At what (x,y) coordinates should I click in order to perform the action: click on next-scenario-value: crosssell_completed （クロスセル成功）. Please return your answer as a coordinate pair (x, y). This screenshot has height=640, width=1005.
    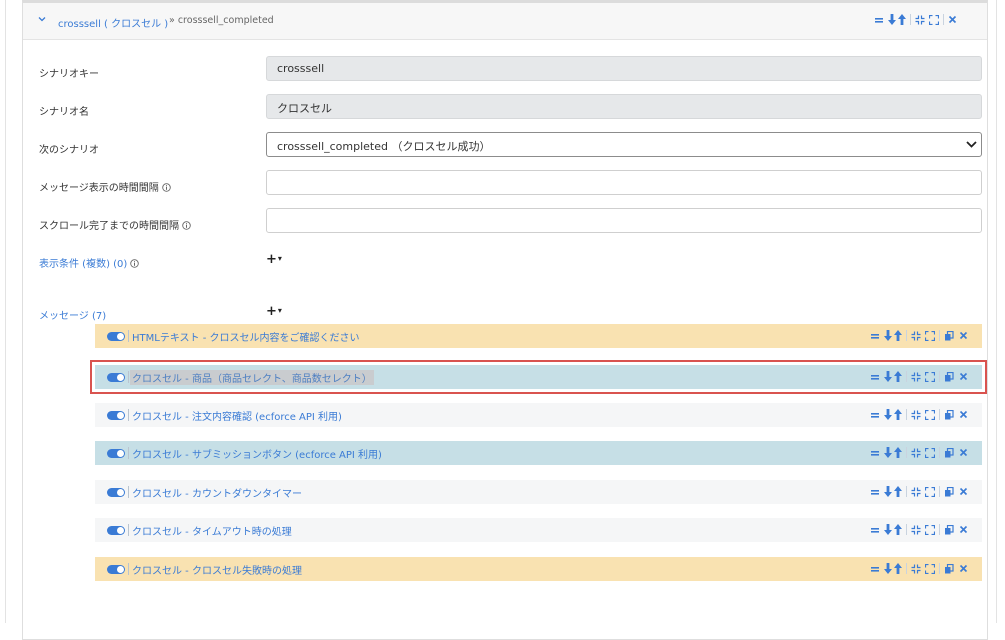
    Looking at the image, I should click on (384, 146).